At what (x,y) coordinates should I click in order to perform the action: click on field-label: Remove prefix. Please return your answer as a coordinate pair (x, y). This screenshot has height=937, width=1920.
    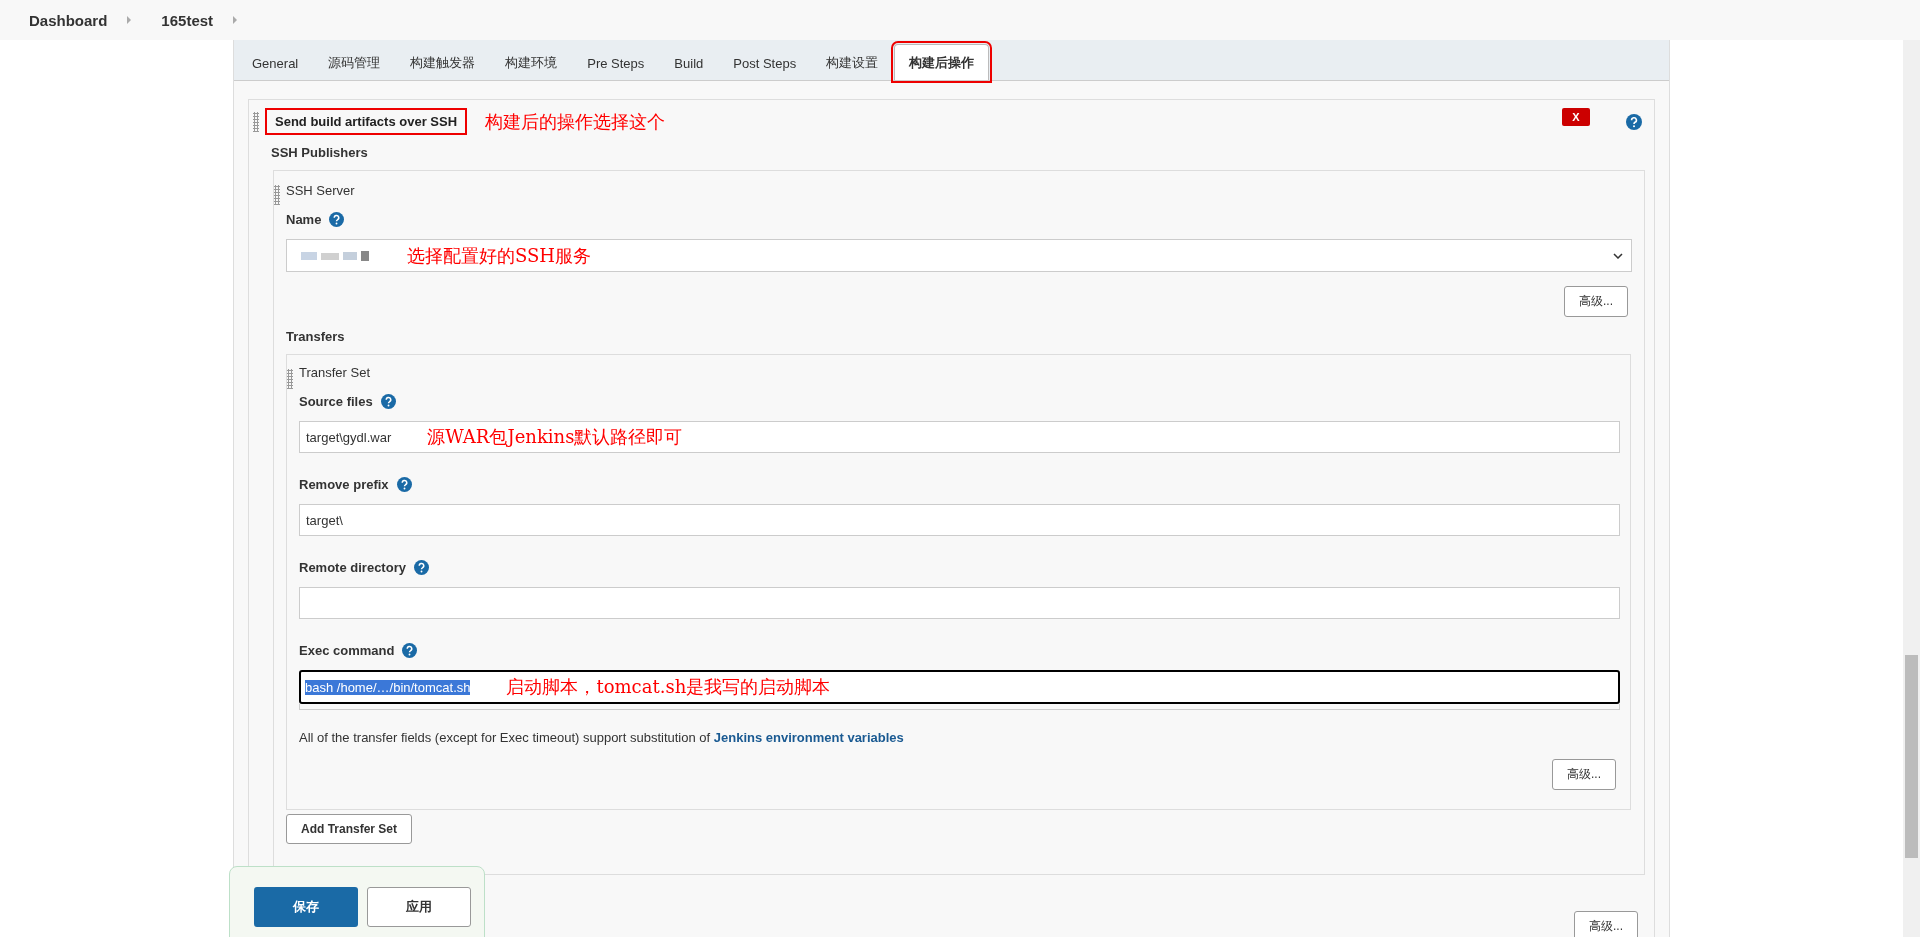
    Looking at the image, I should click on (344, 484).